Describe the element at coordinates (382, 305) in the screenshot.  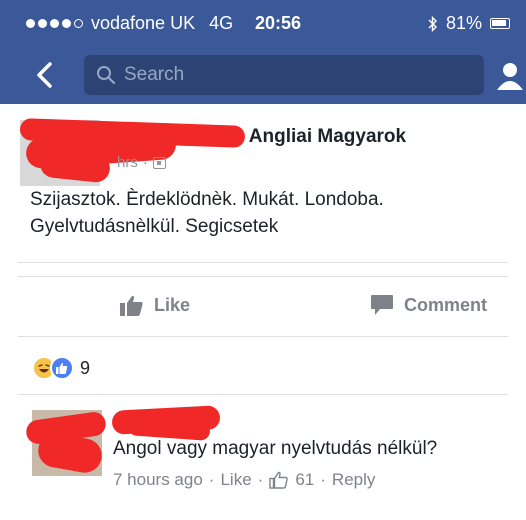
I see `comment-bubble-icon` at that location.